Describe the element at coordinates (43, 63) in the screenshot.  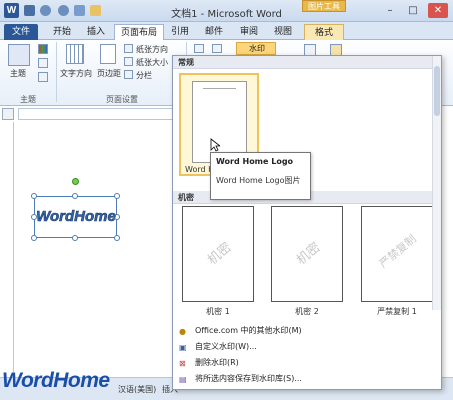
I see `theme-fonts-icon` at that location.